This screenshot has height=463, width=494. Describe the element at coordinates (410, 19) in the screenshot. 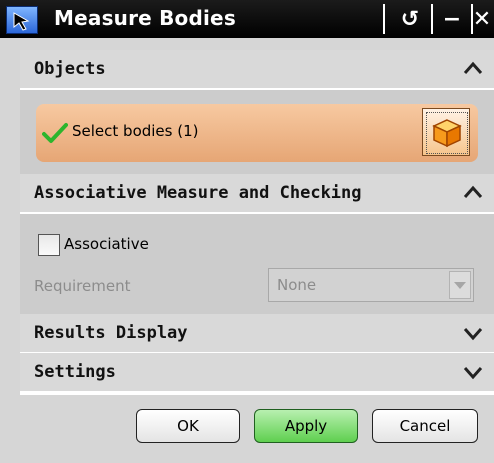

I see `reset-icon: ↺` at that location.